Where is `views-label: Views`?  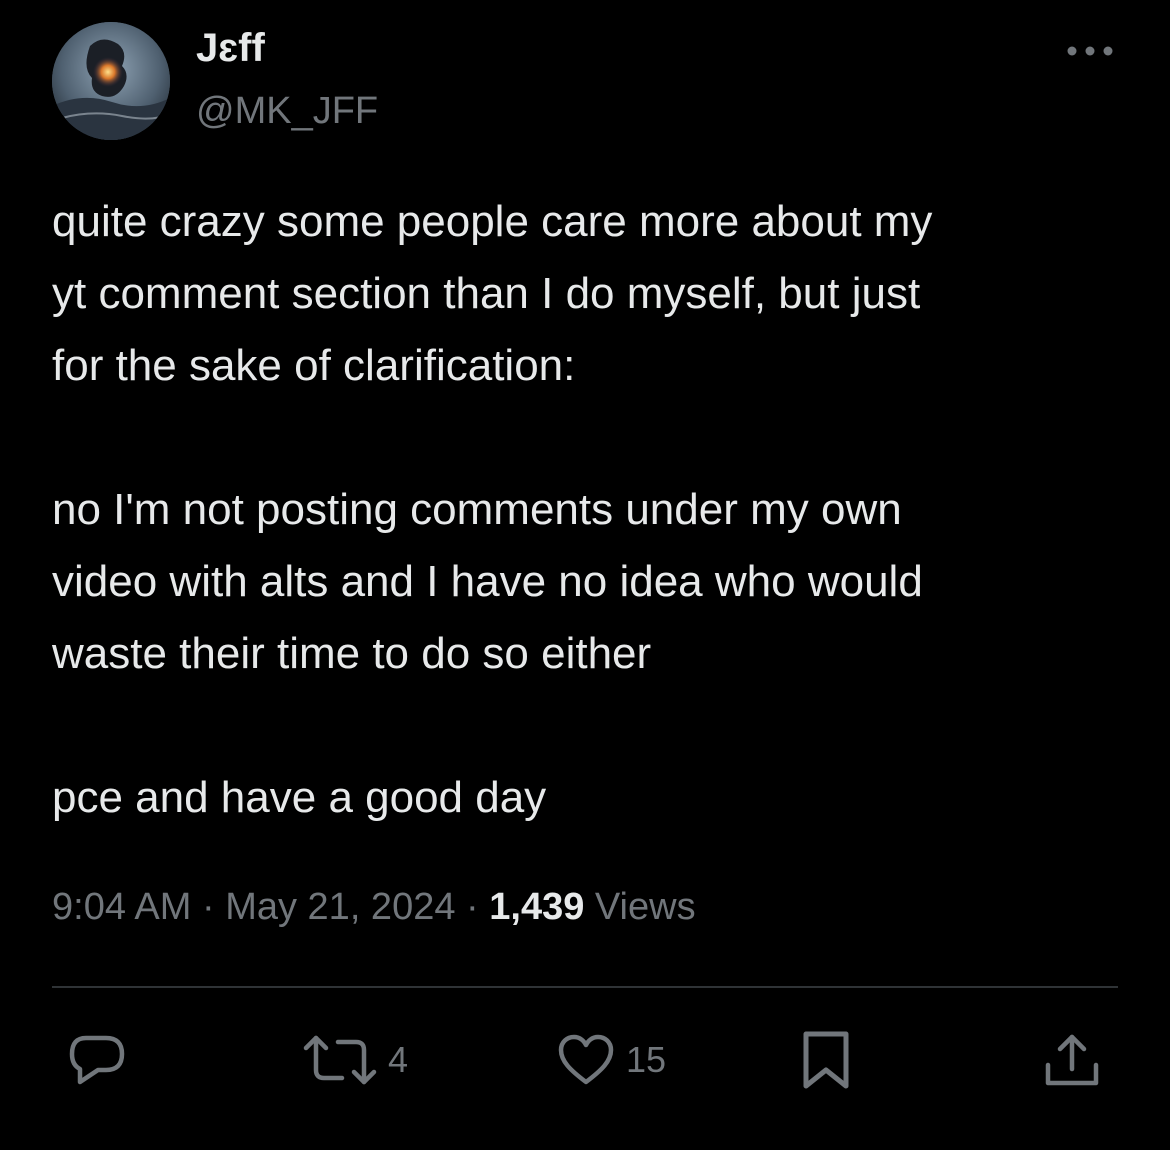 views-label: Views is located at coordinates (640, 907).